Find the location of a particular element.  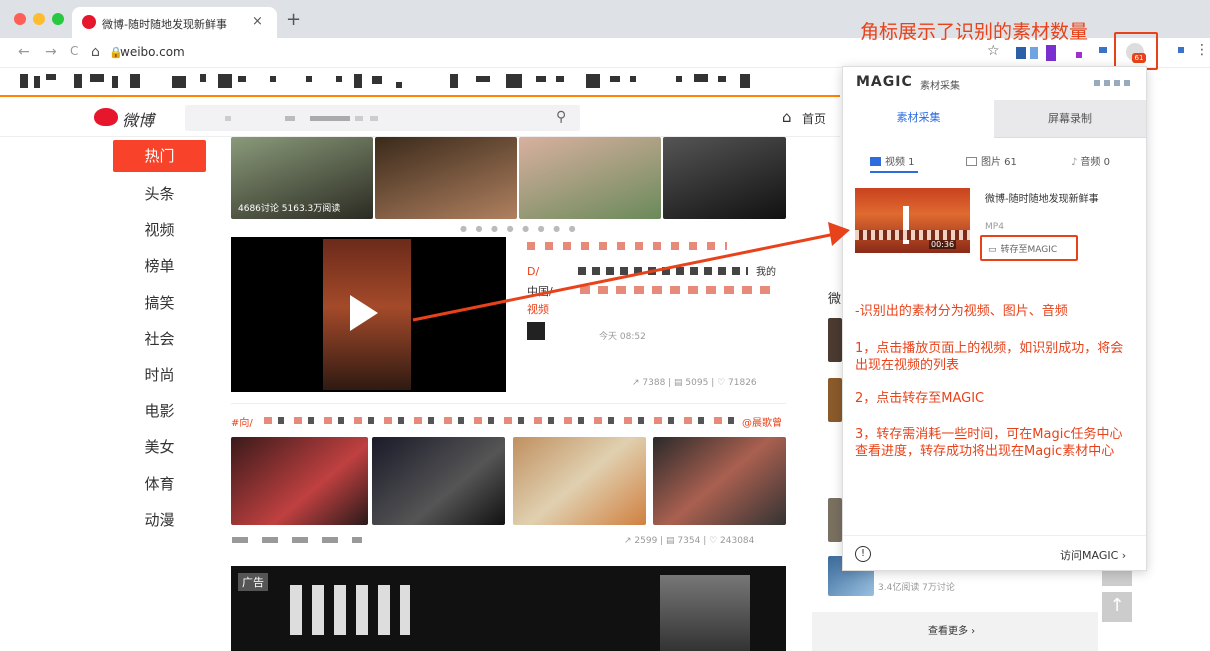

magic-logo: MAGIC is located at coordinates (884, 82).